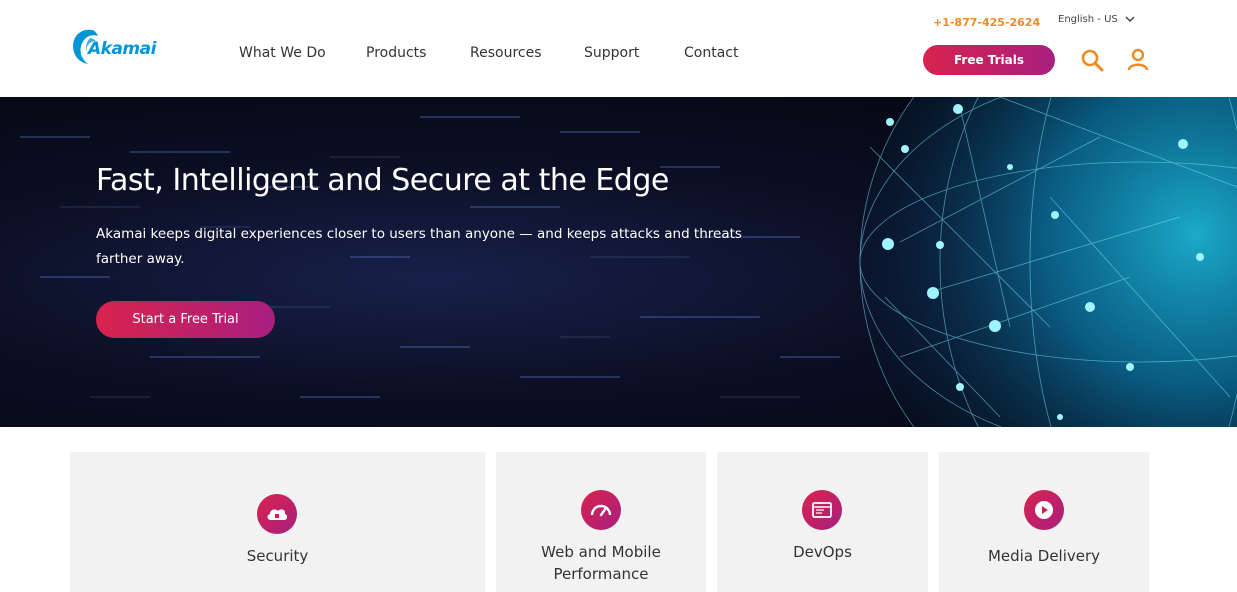  What do you see at coordinates (1138, 59) in the screenshot?
I see `user-account-icon` at bounding box center [1138, 59].